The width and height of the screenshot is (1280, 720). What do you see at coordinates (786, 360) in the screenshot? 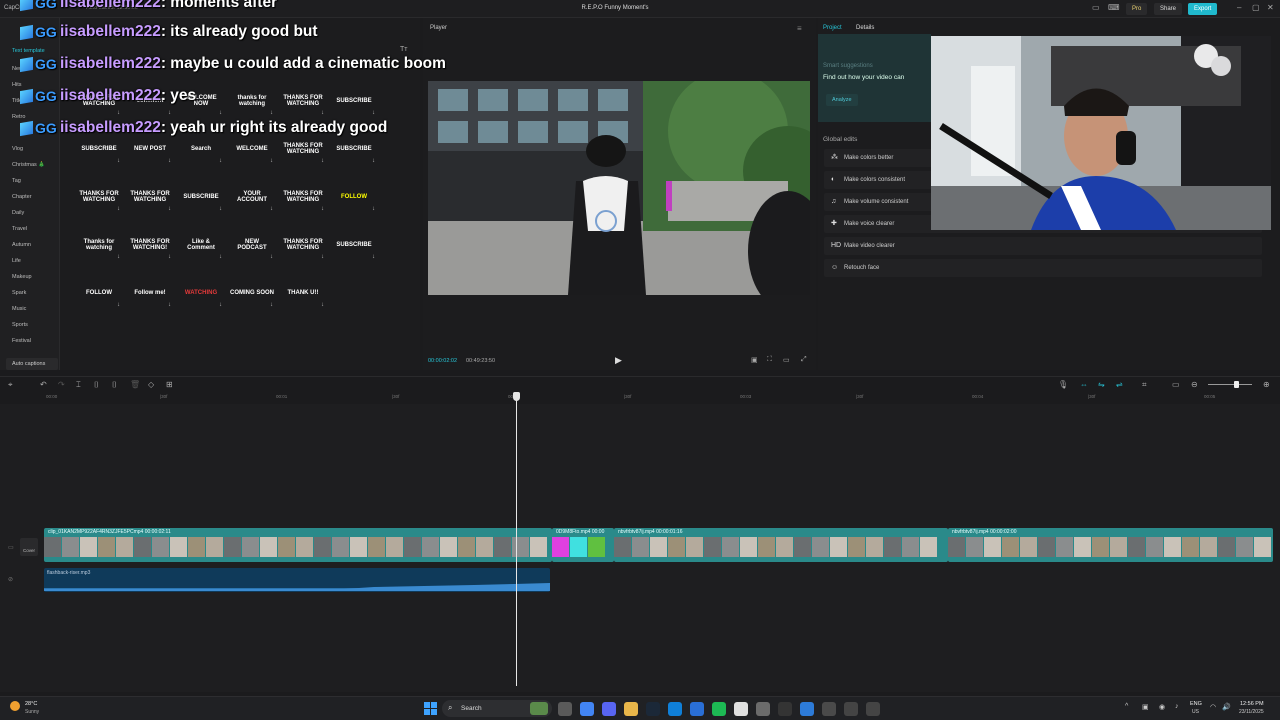
I see `ratio-icon: ▭` at bounding box center [786, 360].